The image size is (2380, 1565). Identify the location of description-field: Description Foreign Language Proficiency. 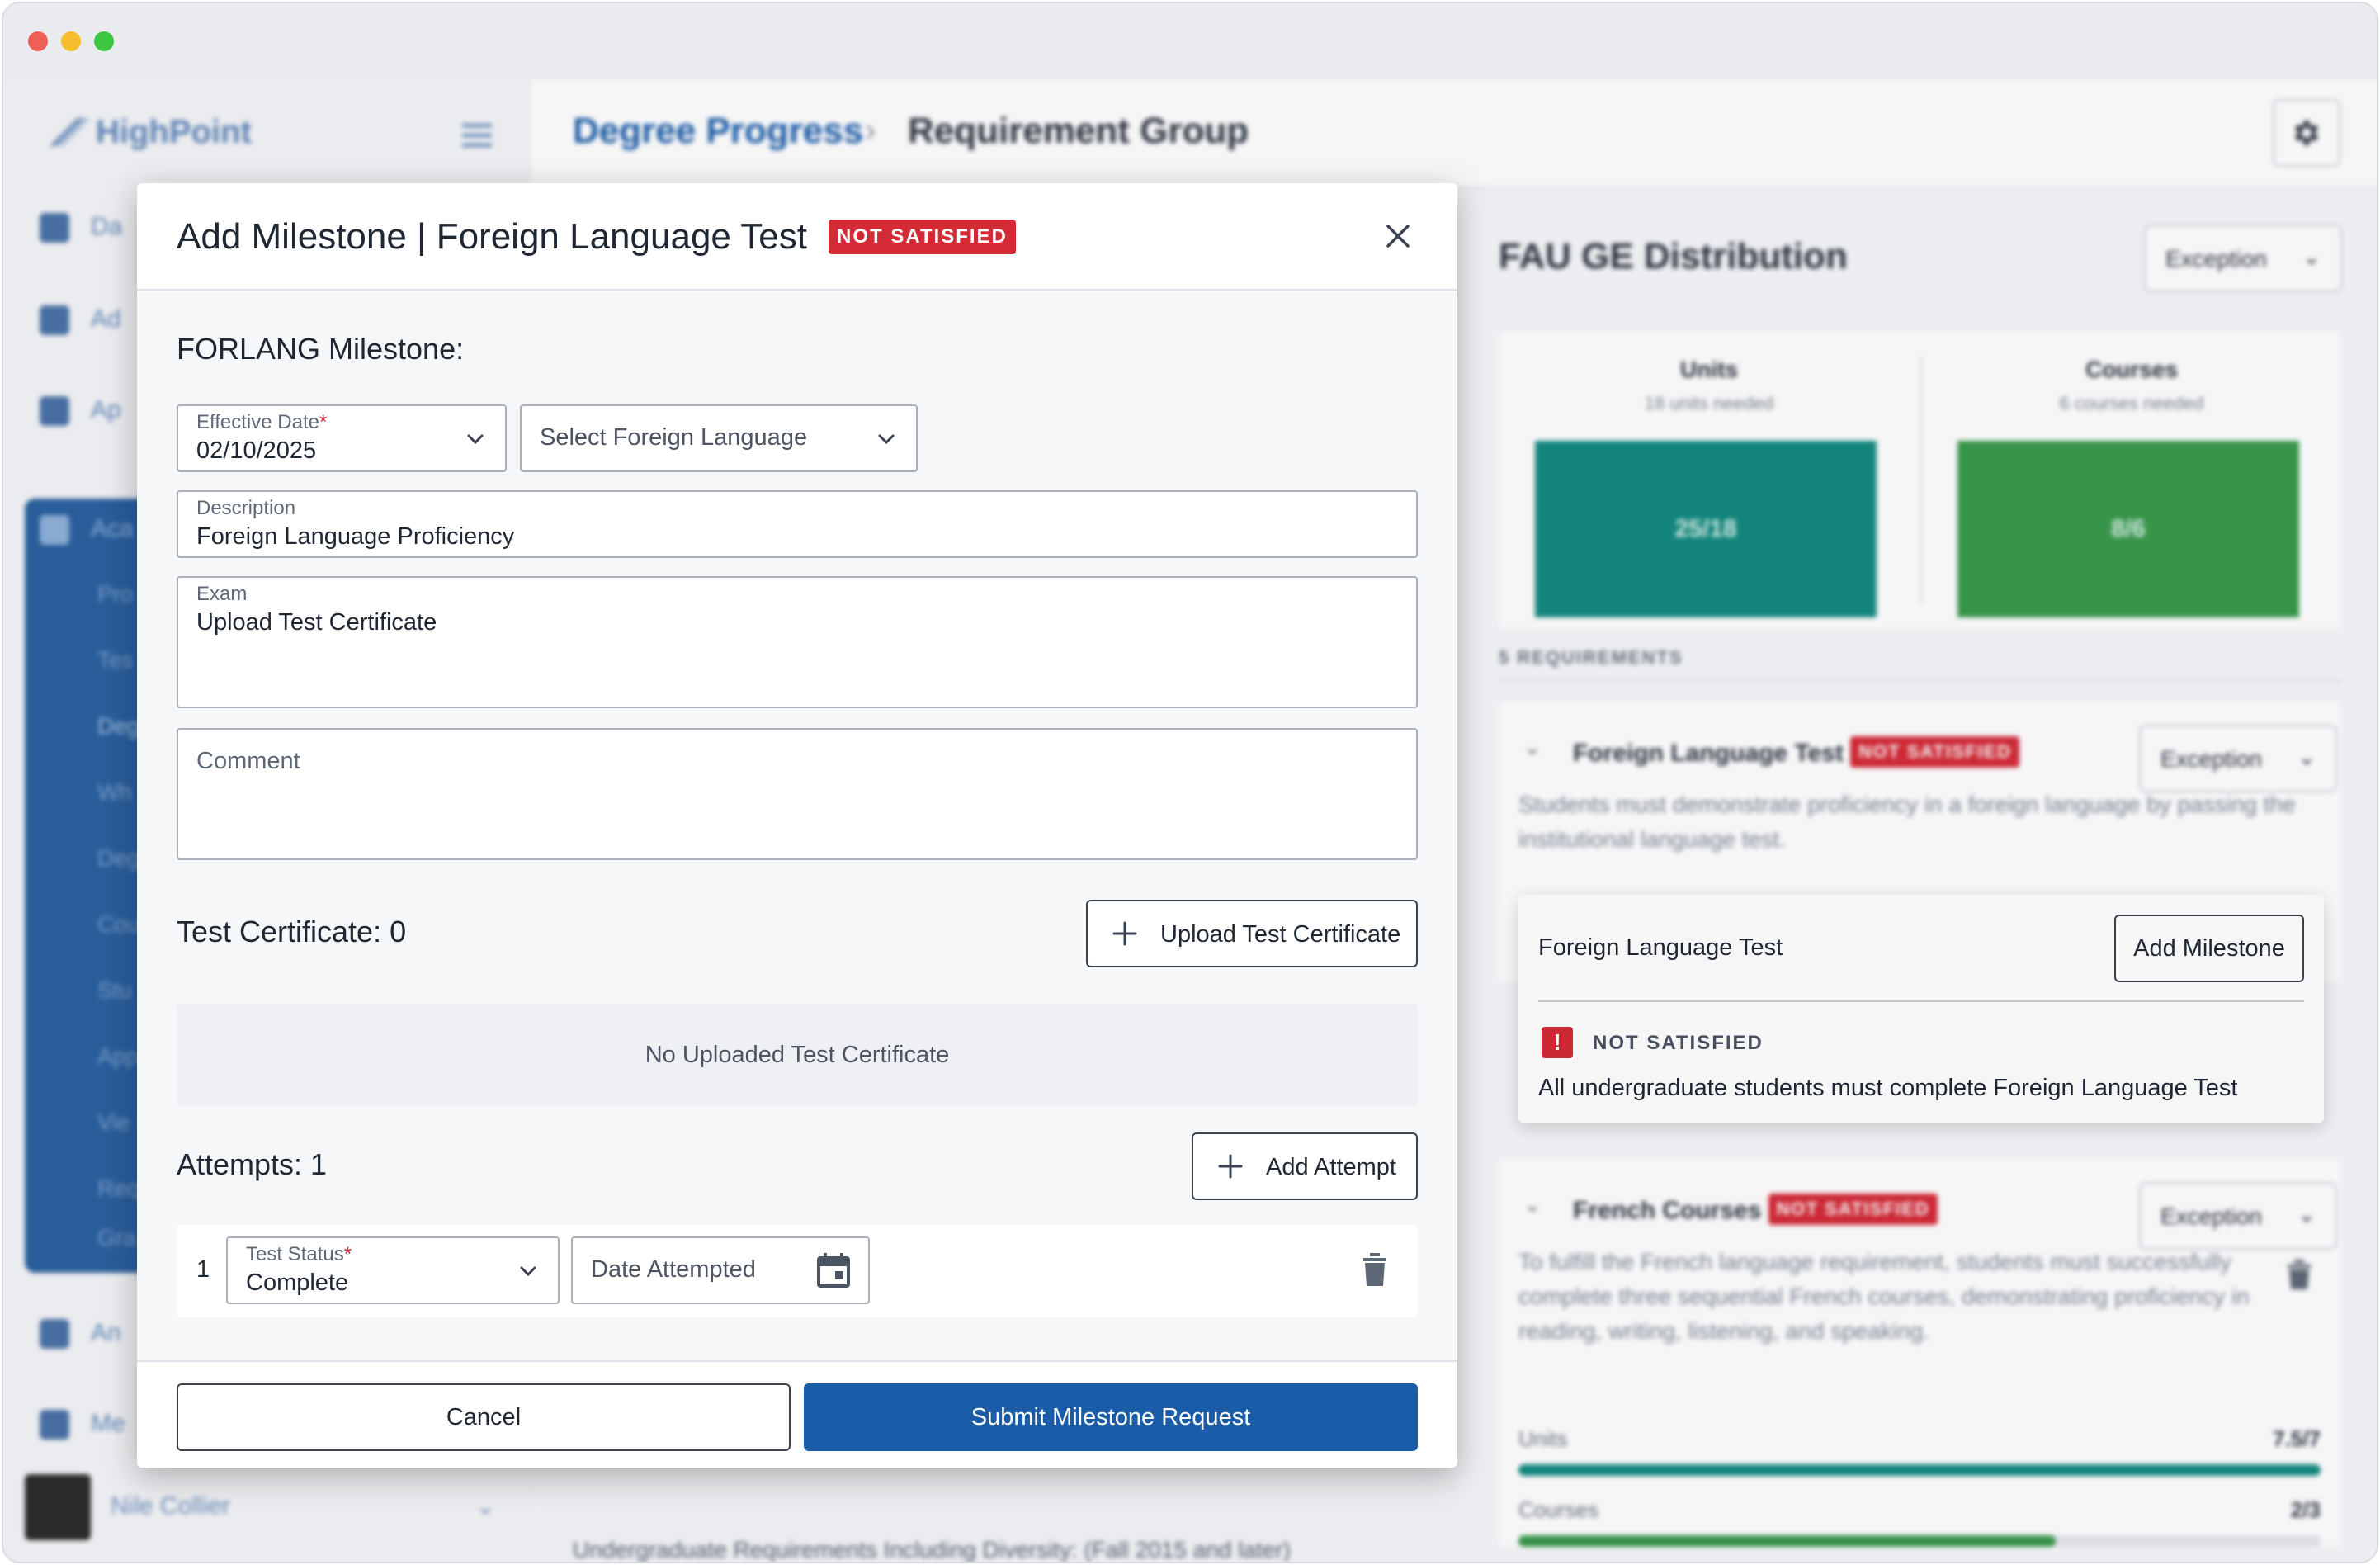
(797, 524).